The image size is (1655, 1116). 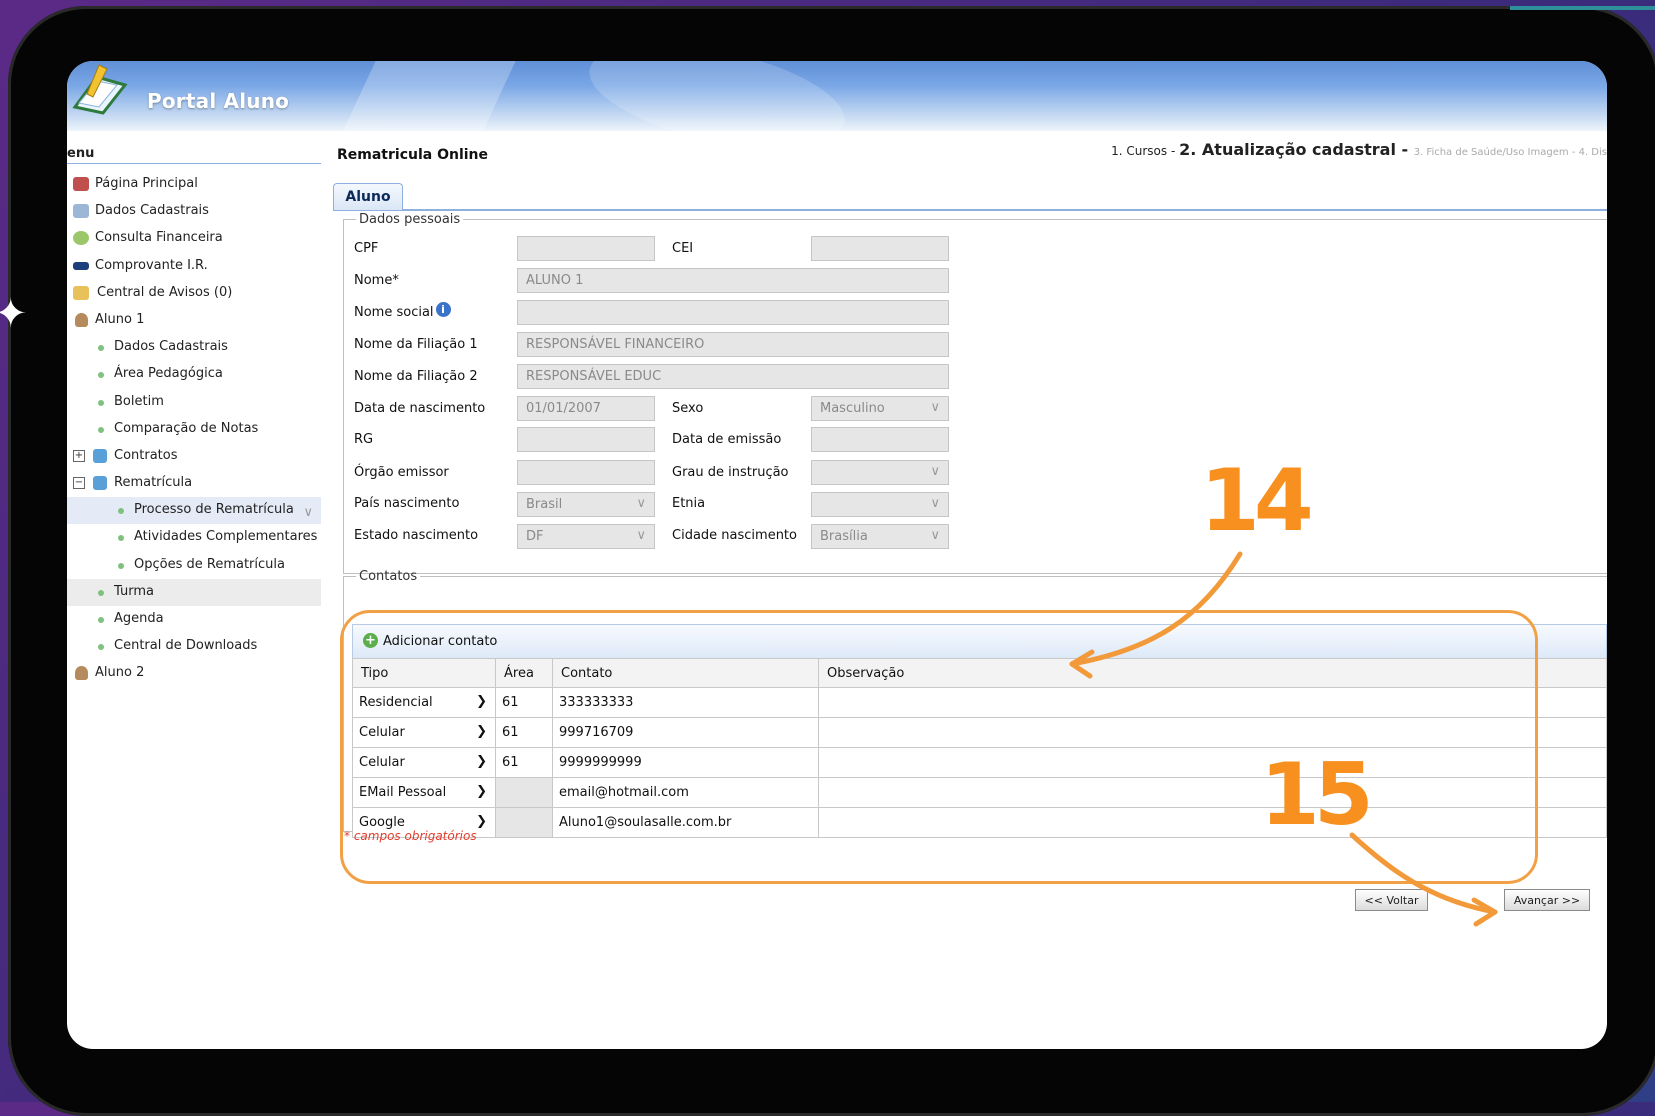 What do you see at coordinates (100, 89) in the screenshot?
I see `portal-logo-icon` at bounding box center [100, 89].